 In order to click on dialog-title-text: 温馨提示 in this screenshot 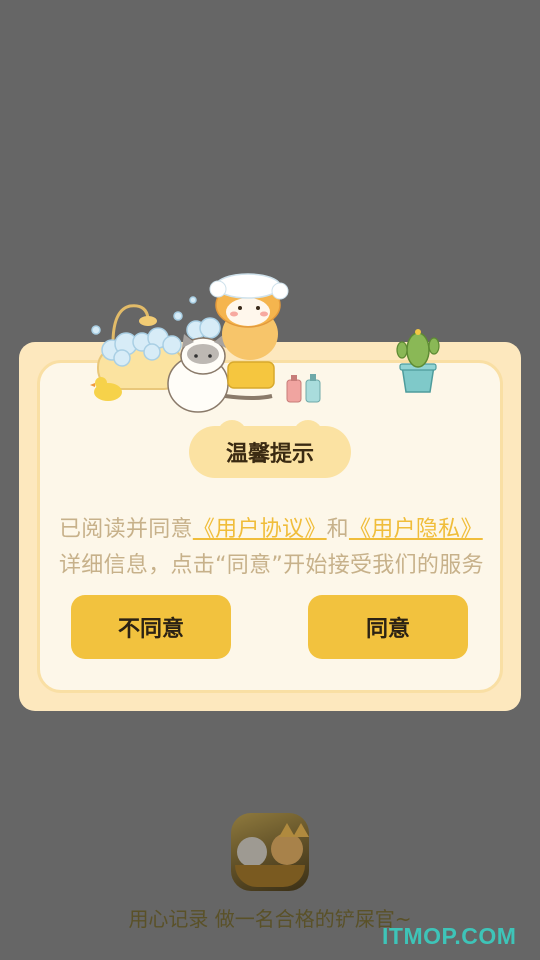, I will do `click(269, 454)`.